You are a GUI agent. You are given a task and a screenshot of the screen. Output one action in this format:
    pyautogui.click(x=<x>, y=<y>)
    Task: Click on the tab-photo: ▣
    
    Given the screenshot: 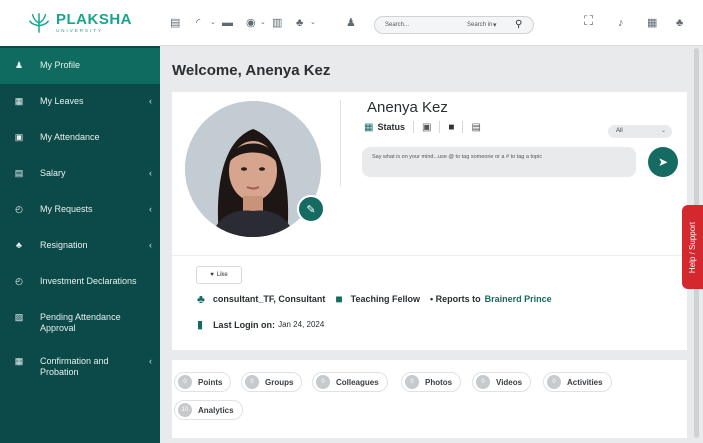 What is the action you would take?
    pyautogui.click(x=427, y=127)
    